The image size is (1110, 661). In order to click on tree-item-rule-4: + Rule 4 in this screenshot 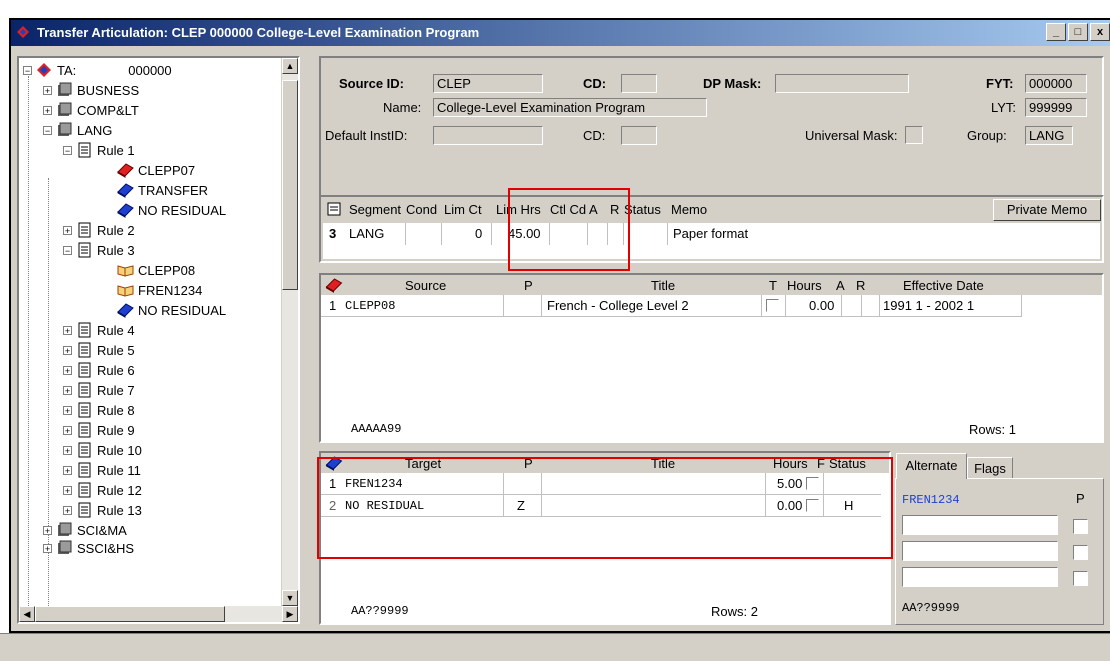, I will do `click(99, 330)`.